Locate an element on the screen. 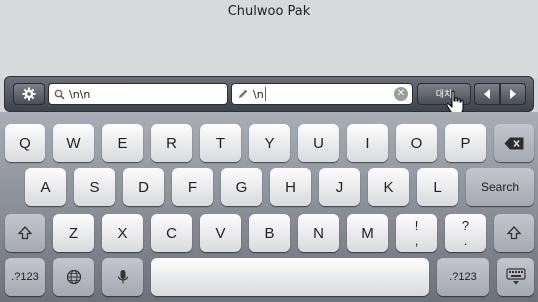  replace-input-value: \n is located at coordinates (258, 94).